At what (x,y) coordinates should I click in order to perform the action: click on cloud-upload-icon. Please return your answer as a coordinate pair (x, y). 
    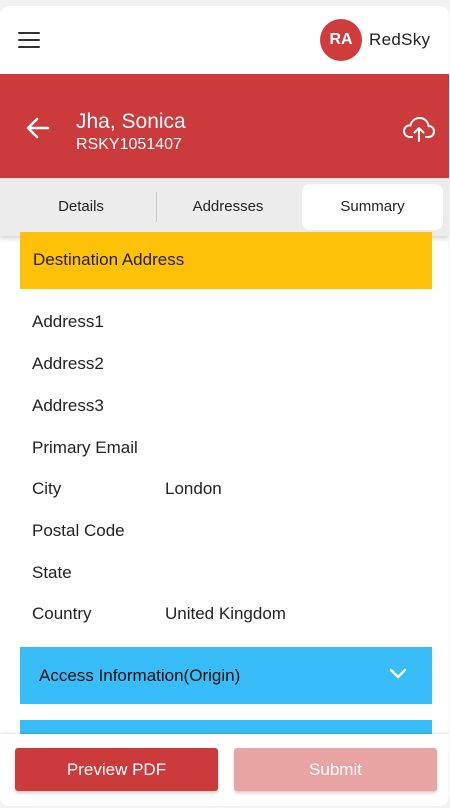
    Looking at the image, I should click on (419, 129).